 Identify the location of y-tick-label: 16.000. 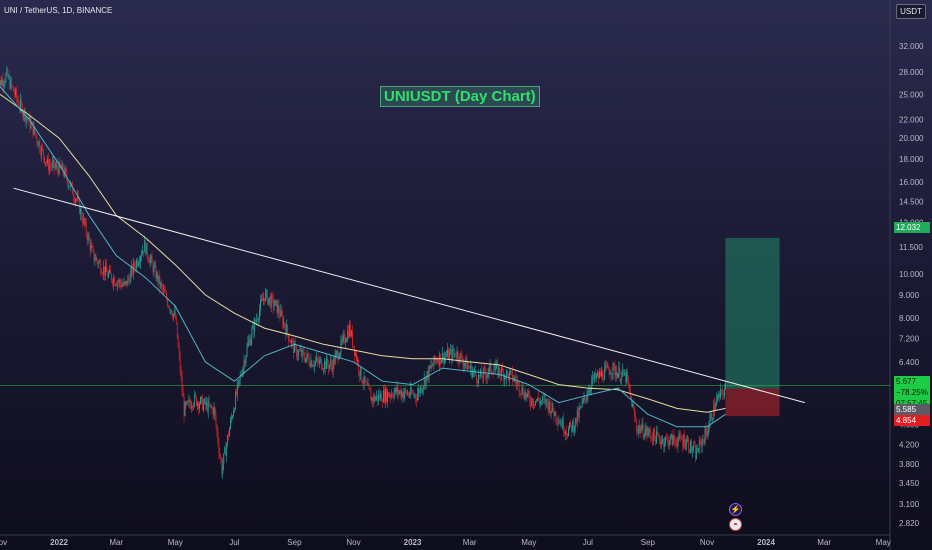
(911, 182).